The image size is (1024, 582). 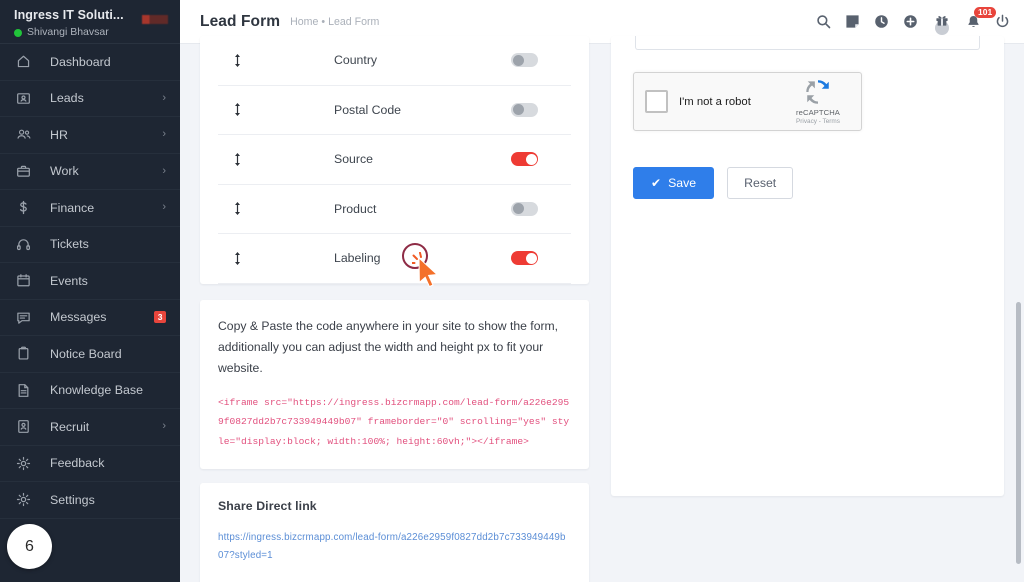 What do you see at coordinates (72, 207) in the screenshot?
I see `sidebar-item-label: Finance` at bounding box center [72, 207].